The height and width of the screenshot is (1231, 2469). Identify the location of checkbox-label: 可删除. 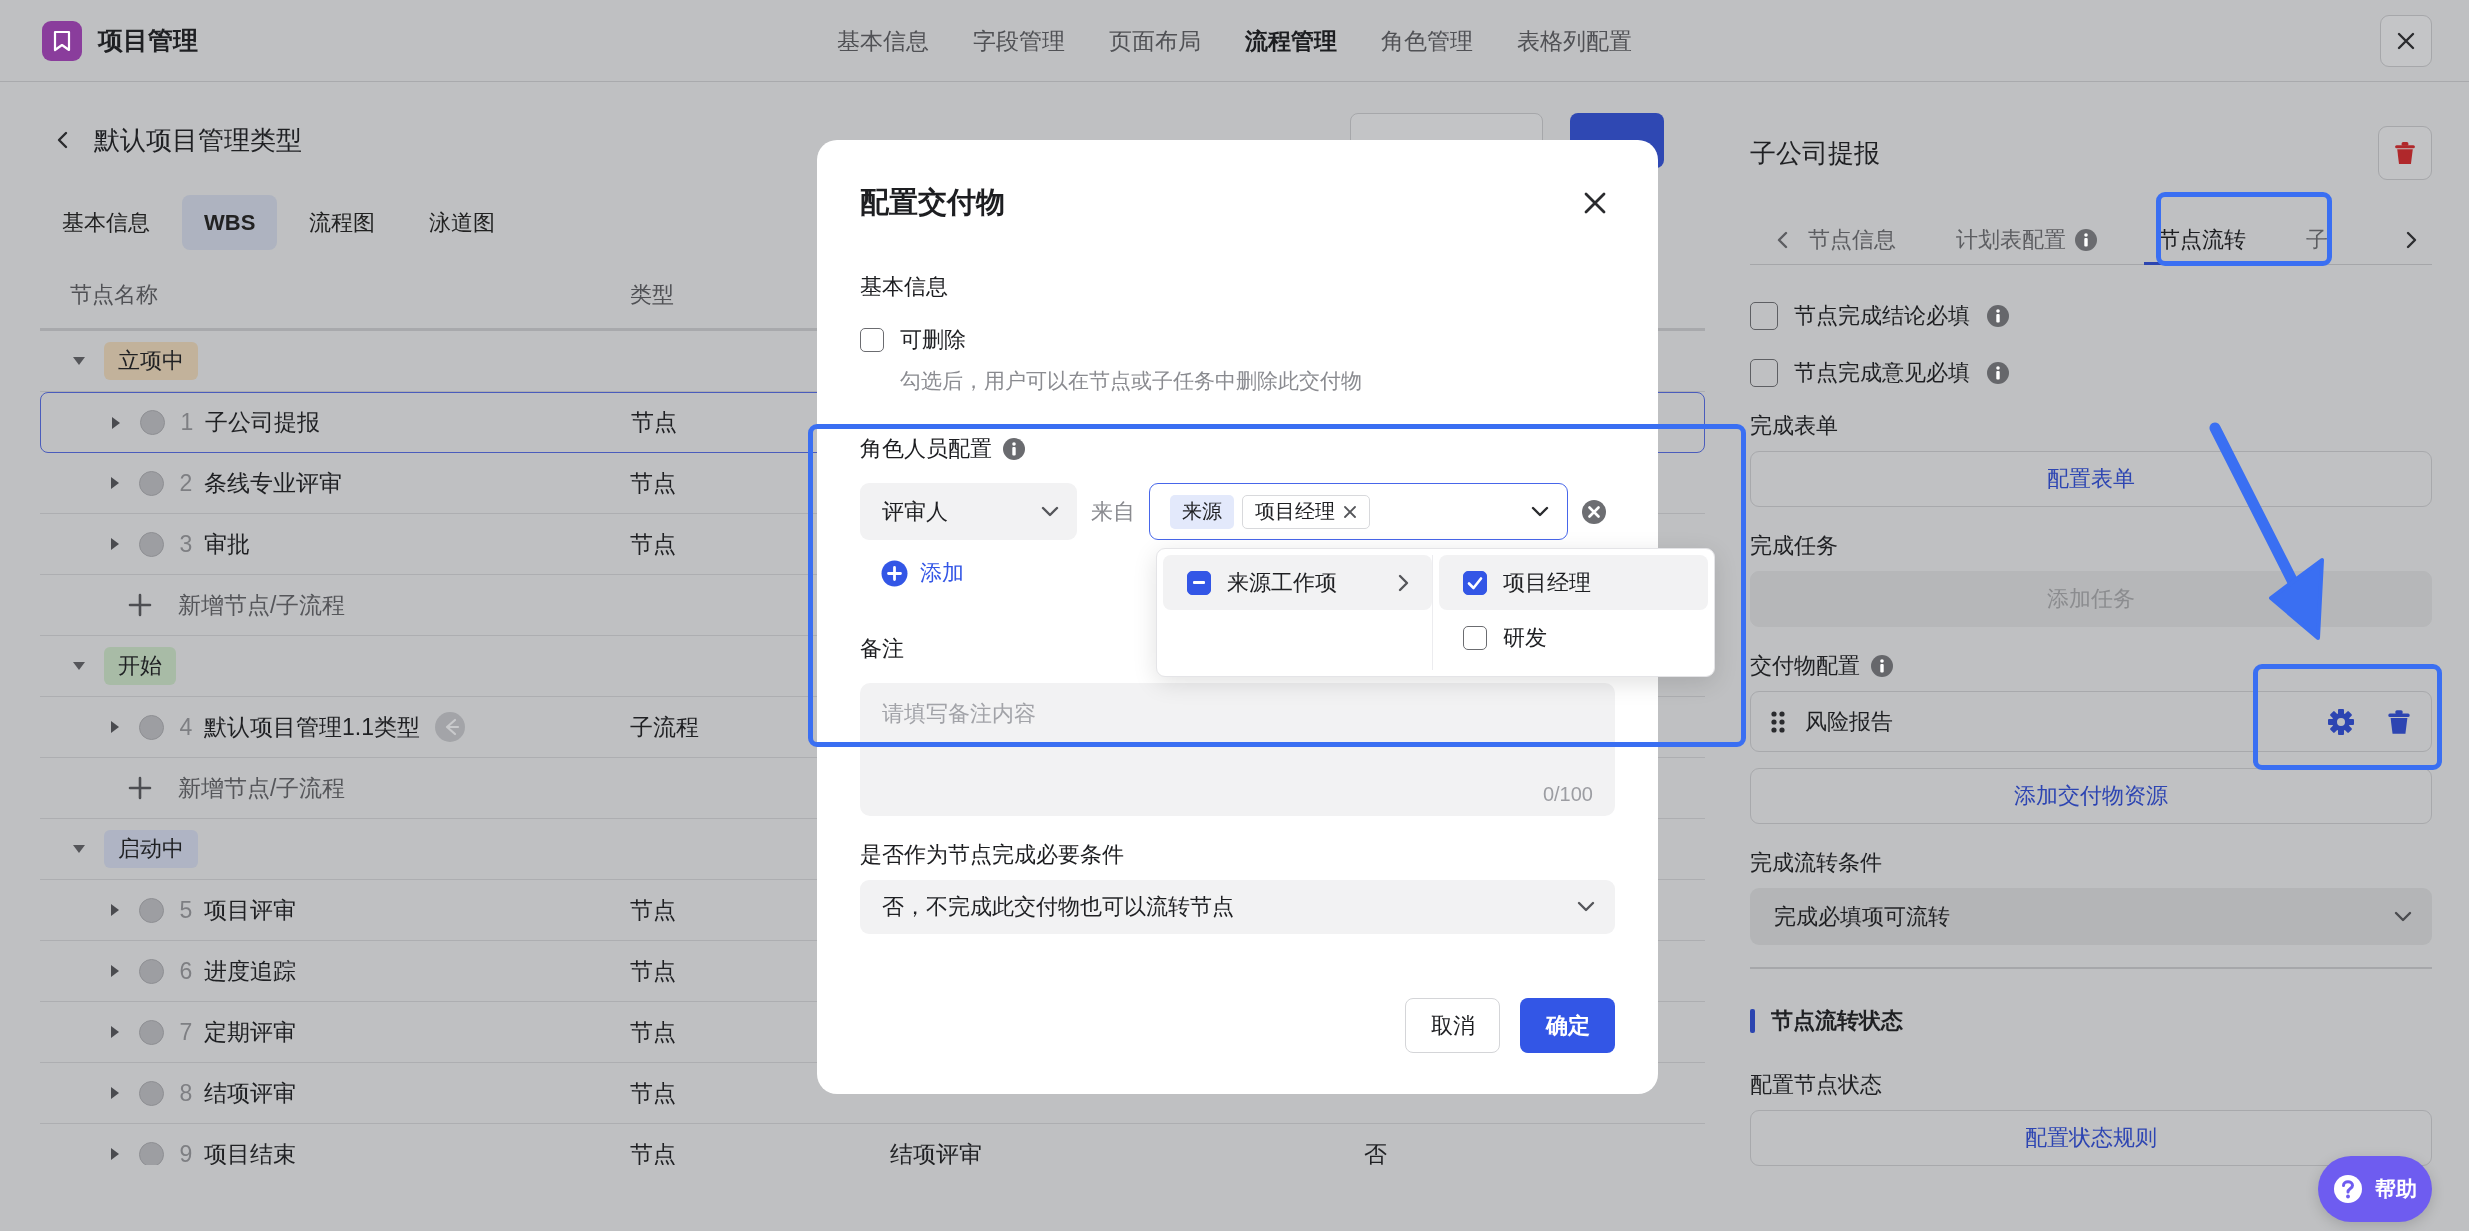
(933, 340).